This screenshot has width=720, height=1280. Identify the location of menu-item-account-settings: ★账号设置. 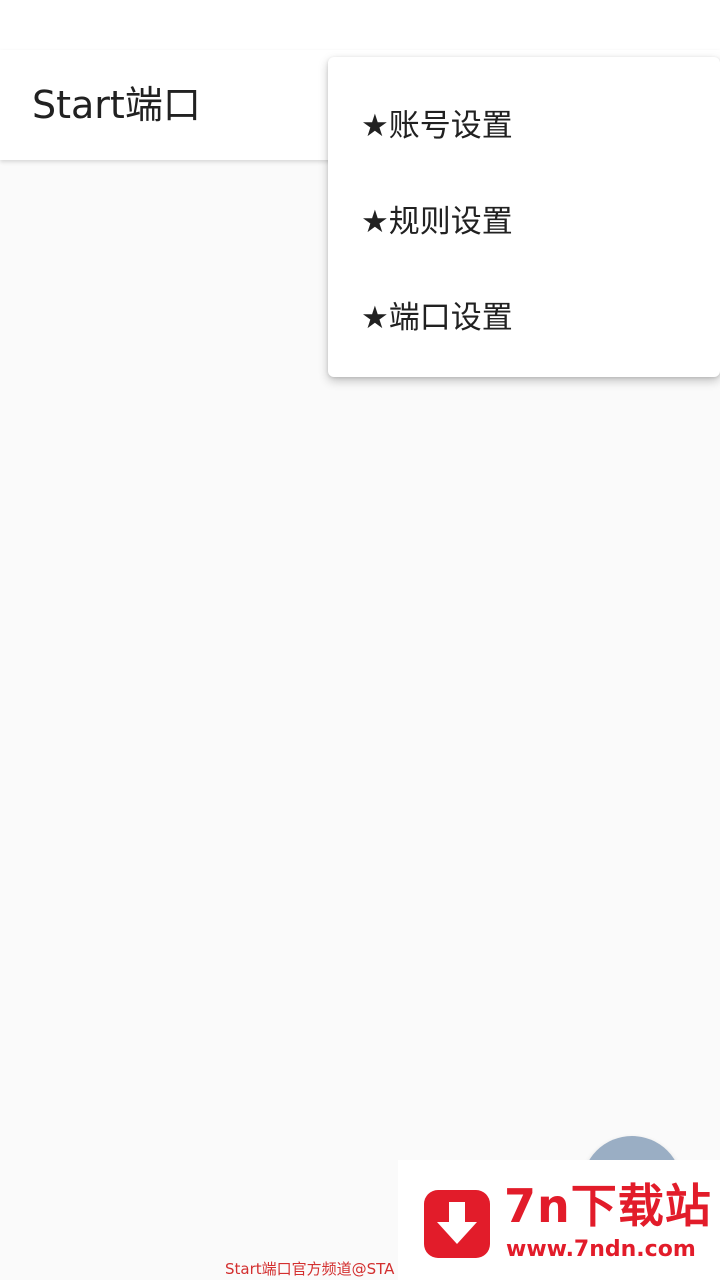
(524, 122).